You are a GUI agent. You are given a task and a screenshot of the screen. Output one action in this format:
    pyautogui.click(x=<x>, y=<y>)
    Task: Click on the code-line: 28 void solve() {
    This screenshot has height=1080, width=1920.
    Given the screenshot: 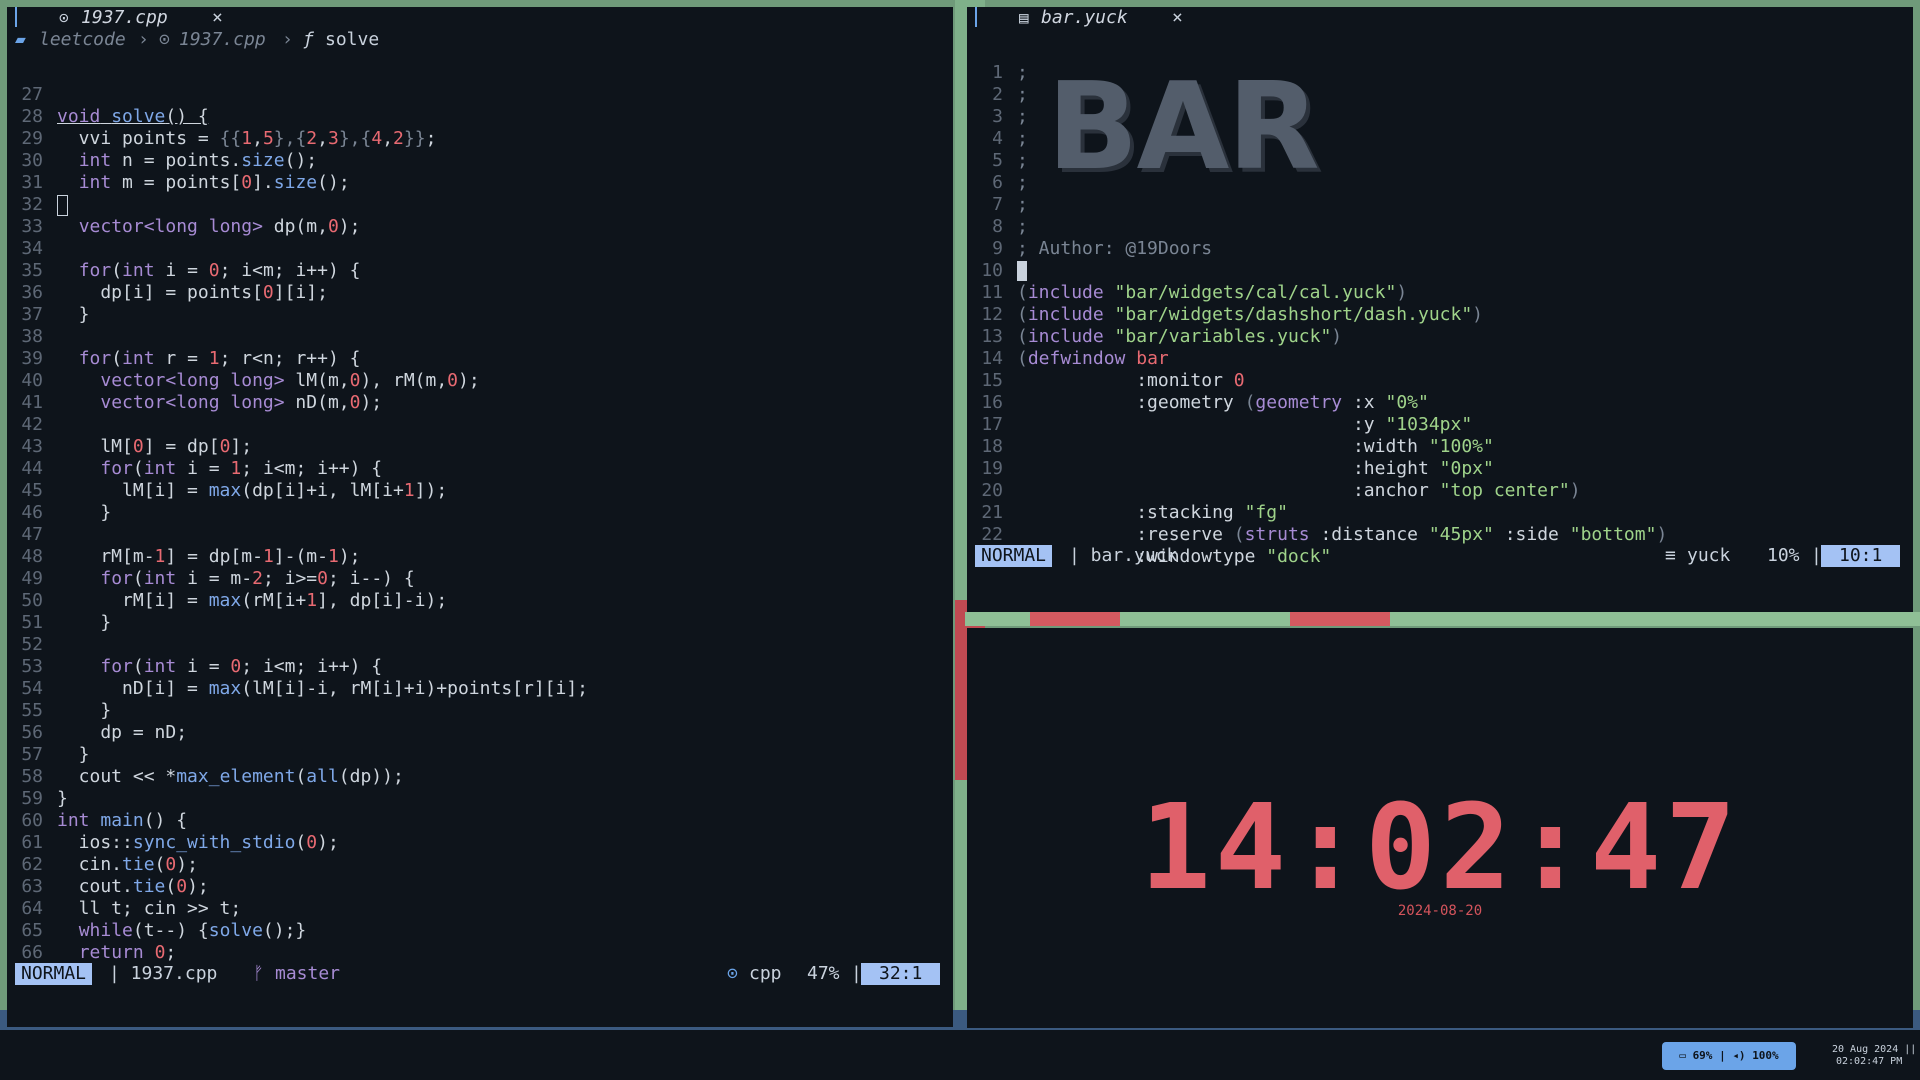 What is the action you would take?
    pyautogui.click(x=115, y=116)
    